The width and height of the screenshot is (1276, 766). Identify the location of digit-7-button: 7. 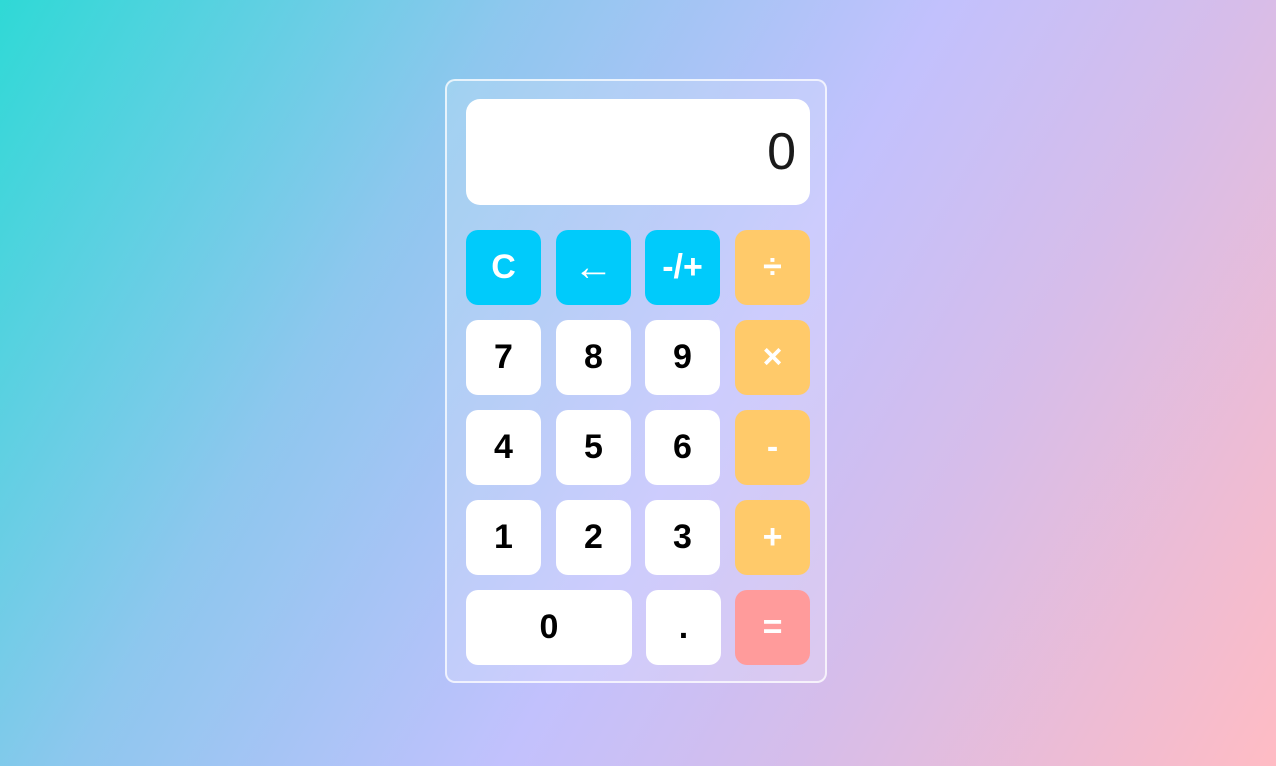
(503, 357).